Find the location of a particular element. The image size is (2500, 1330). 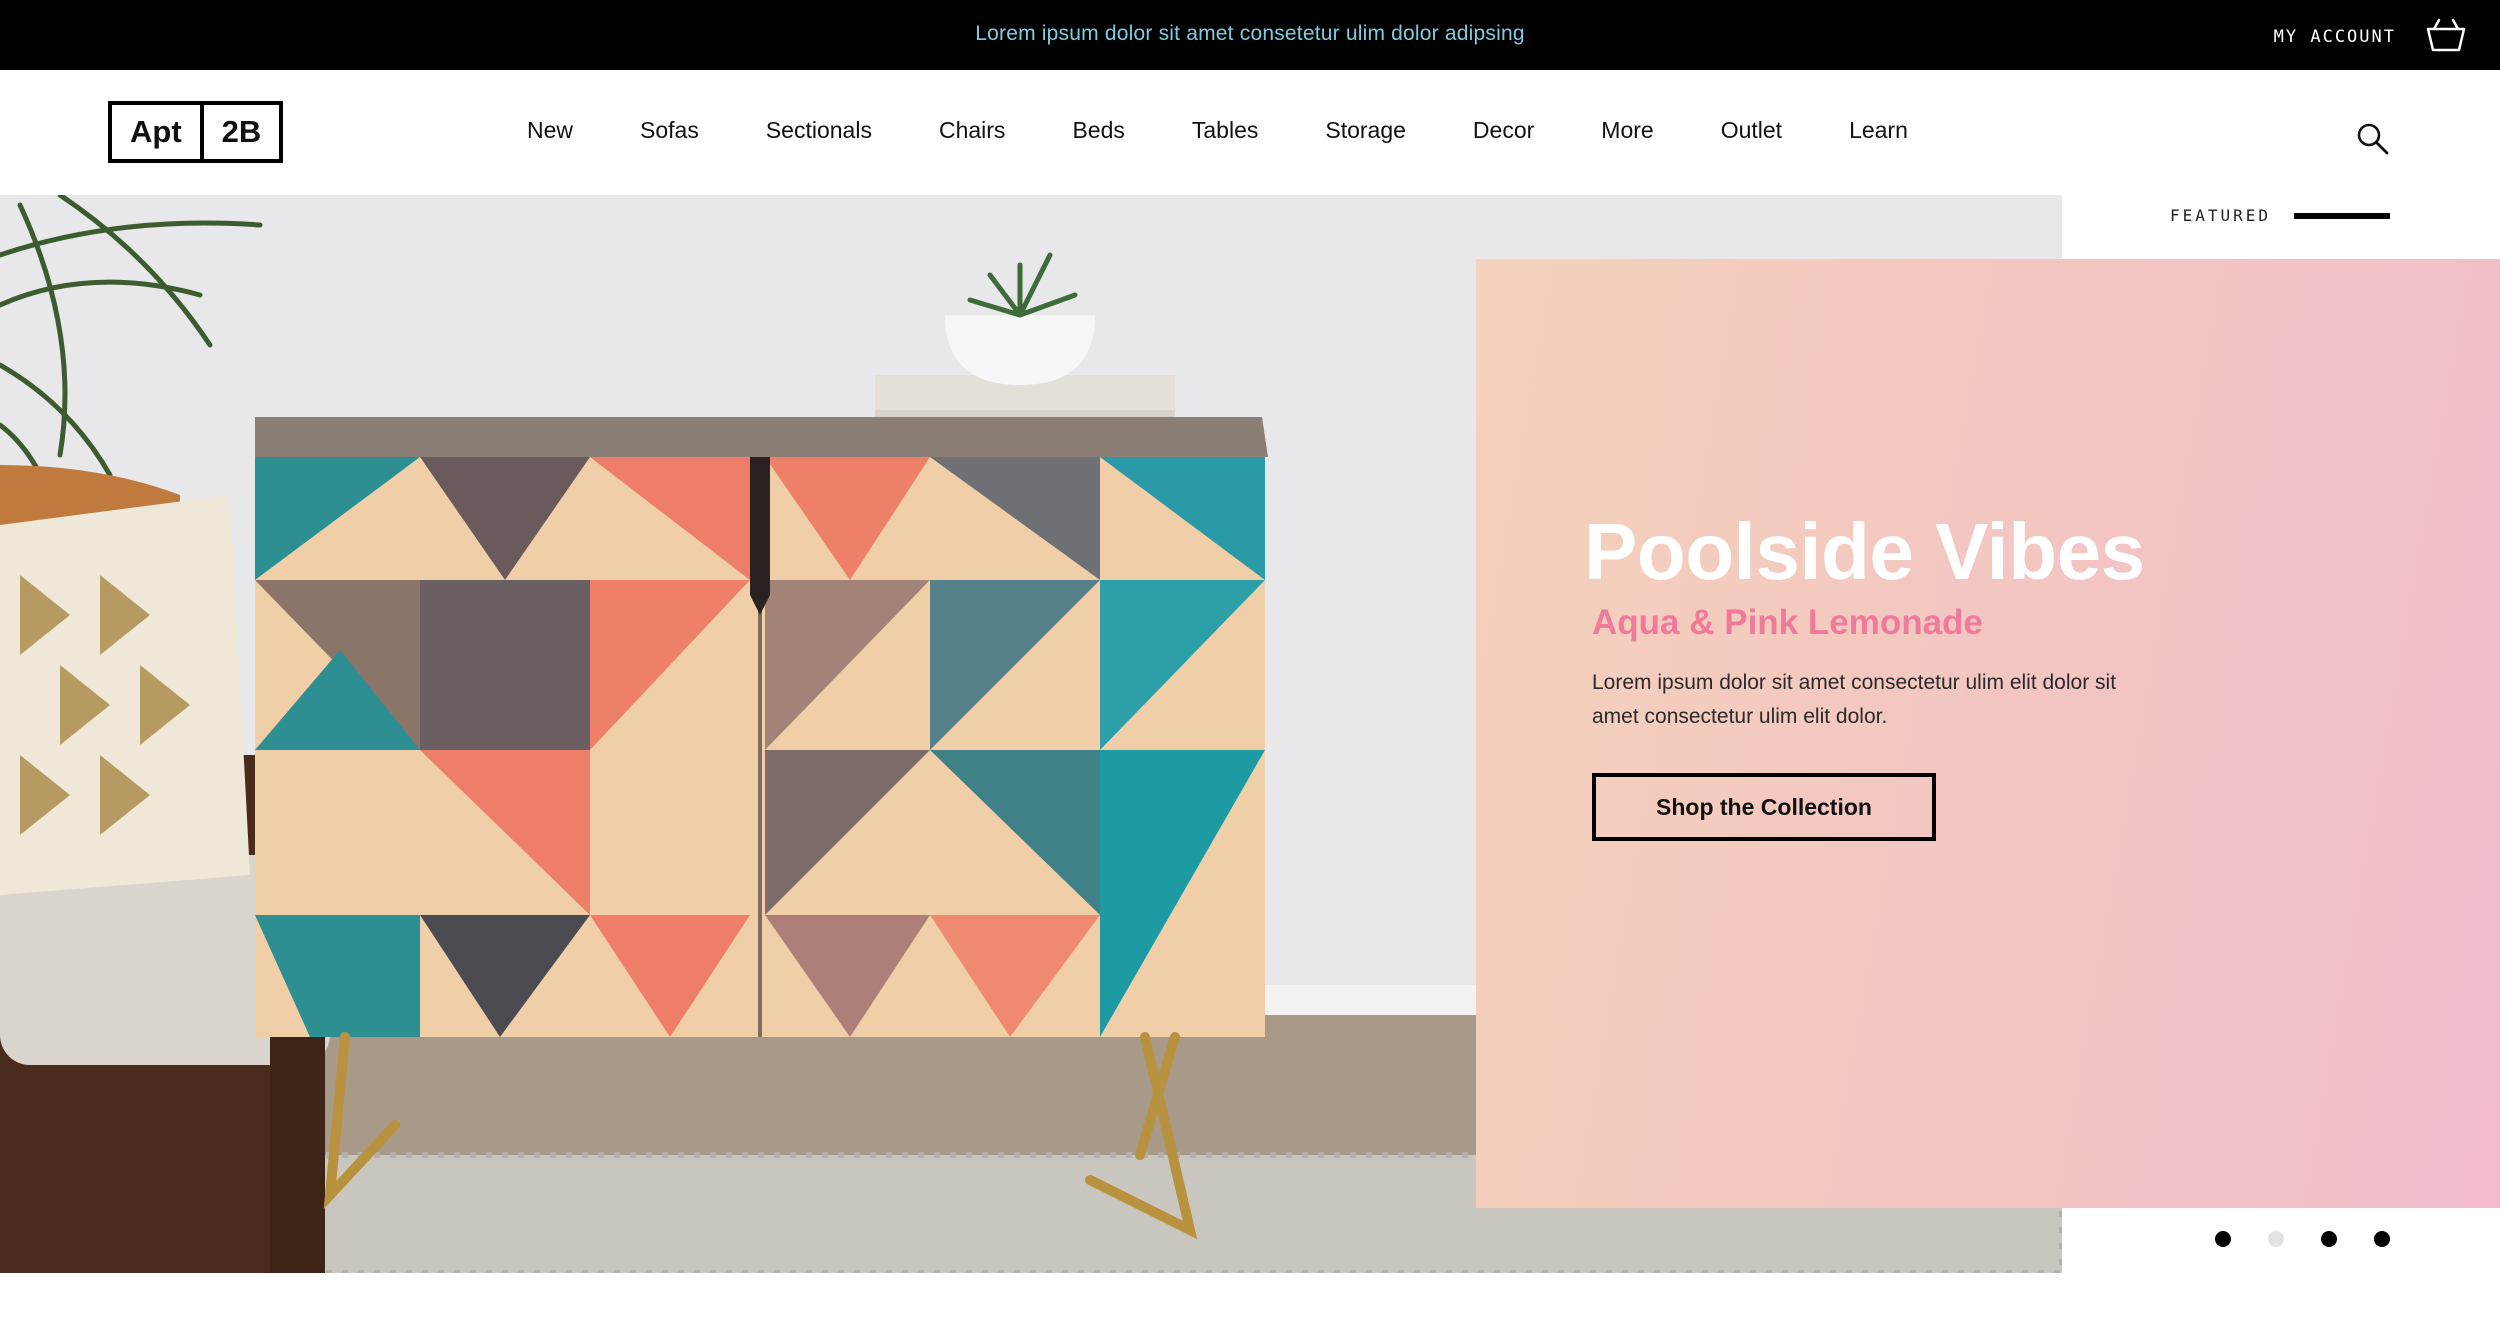

nav-item-decor: Decor is located at coordinates (1503, 130).